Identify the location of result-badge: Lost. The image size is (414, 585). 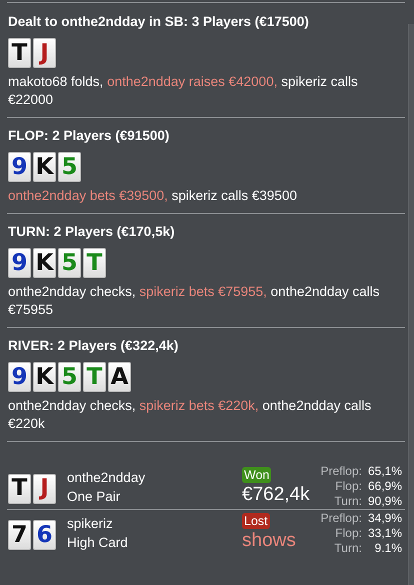
(256, 521).